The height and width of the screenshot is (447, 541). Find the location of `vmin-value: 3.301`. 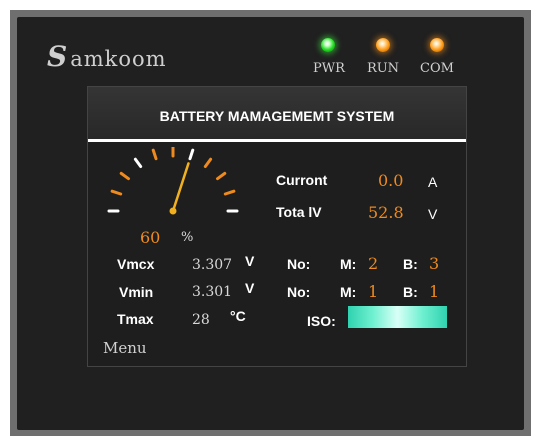

vmin-value: 3.301 is located at coordinates (212, 292).